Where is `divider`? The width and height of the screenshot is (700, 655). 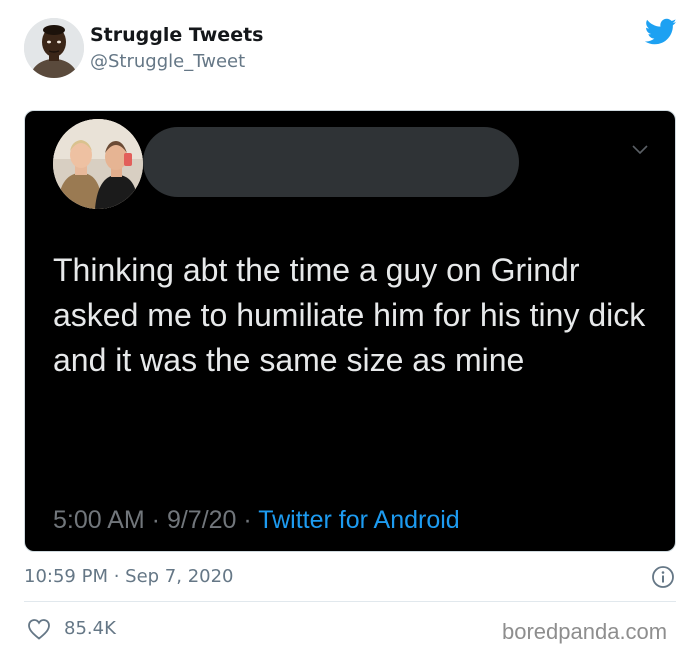
divider is located at coordinates (350, 601).